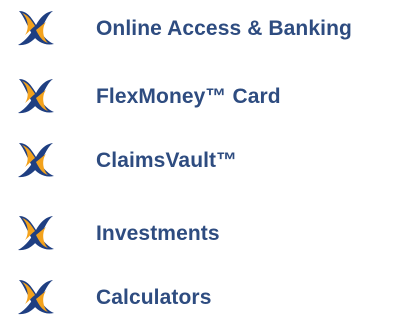  Describe the element at coordinates (167, 160) in the screenshot. I see `menu-item-label: ClaimsVault™` at that location.